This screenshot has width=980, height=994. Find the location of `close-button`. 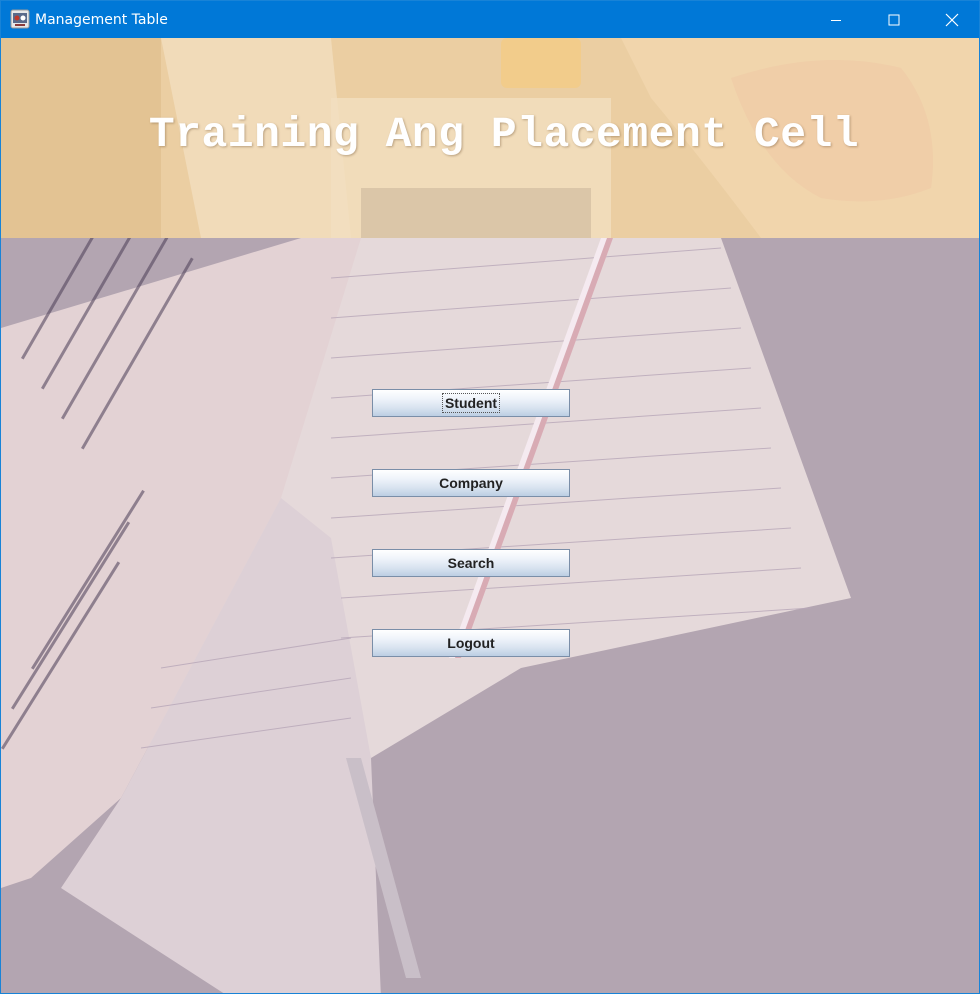

close-button is located at coordinates (951, 19).